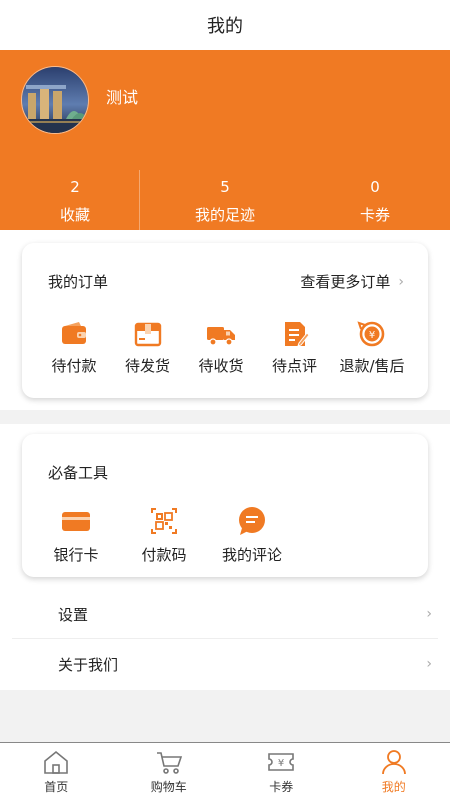 The image size is (450, 800). What do you see at coordinates (252, 521) in the screenshot?
I see `comment-icon` at bounding box center [252, 521].